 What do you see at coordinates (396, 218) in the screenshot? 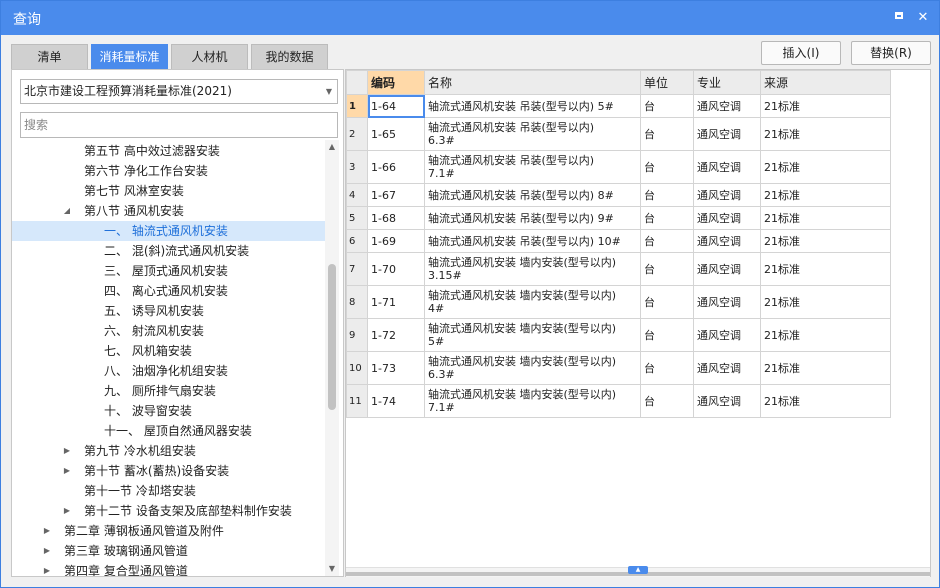
I see `code-cell: 1-68` at bounding box center [396, 218].